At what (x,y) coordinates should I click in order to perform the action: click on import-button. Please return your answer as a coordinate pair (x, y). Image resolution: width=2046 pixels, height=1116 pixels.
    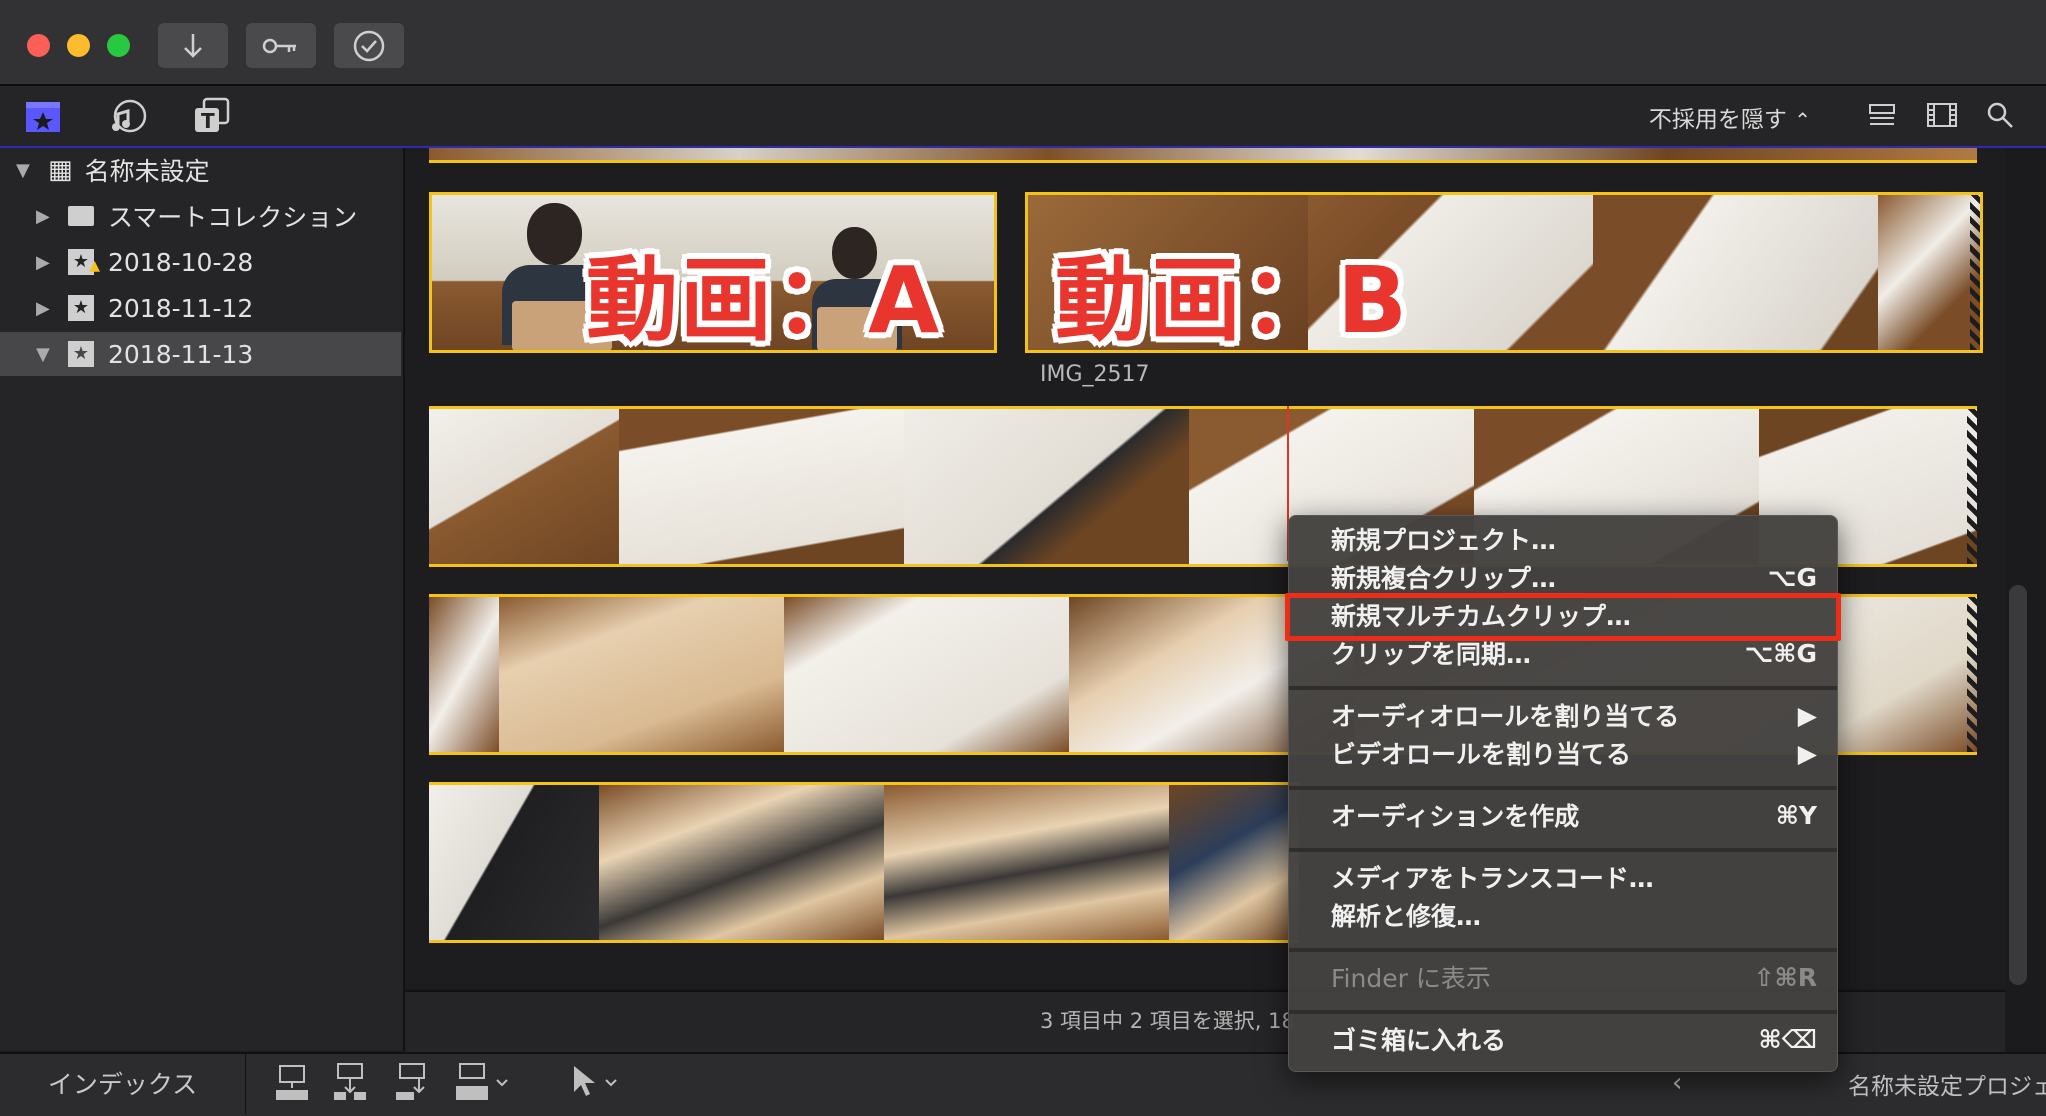
    Looking at the image, I should click on (193, 45).